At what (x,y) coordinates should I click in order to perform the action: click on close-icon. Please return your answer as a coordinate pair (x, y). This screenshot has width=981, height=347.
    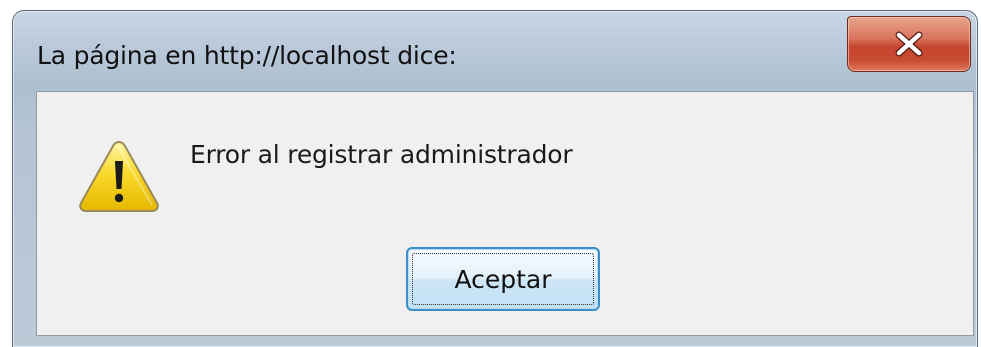
    Looking at the image, I should click on (909, 44).